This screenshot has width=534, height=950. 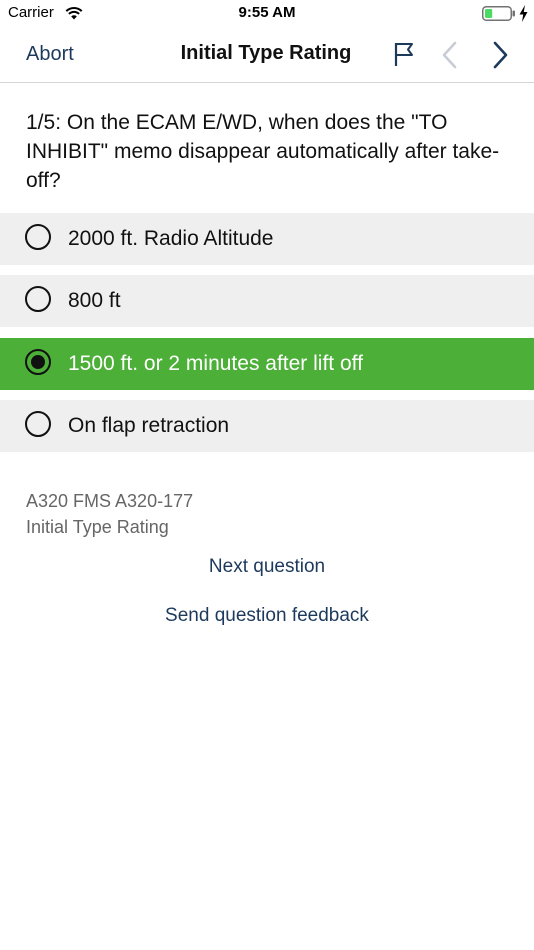 What do you see at coordinates (109, 514) in the screenshot?
I see `question-meta: A320 FMS A320-177 Initial Type Rating` at bounding box center [109, 514].